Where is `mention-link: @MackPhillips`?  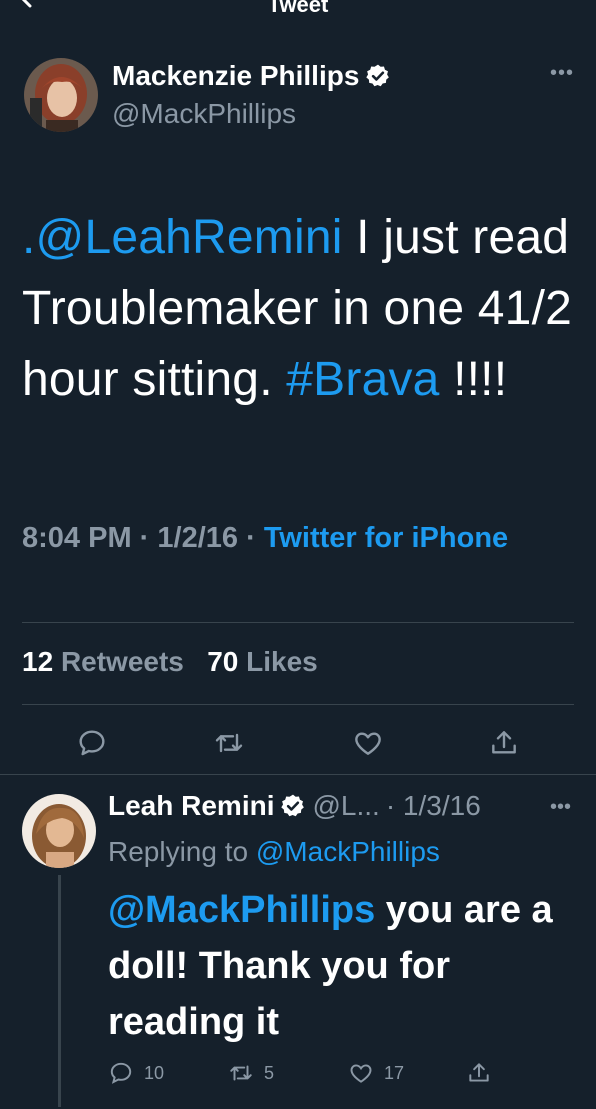
mention-link: @MackPhillips is located at coordinates (241, 910).